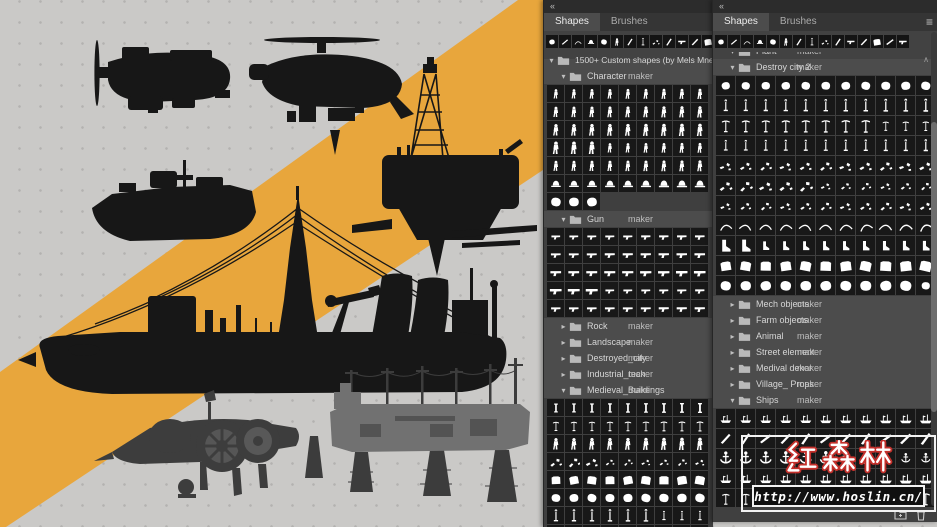 This screenshot has height=527, width=937. Describe the element at coordinates (934, 267) in the screenshot. I see `scrollbar-thumb` at that location.